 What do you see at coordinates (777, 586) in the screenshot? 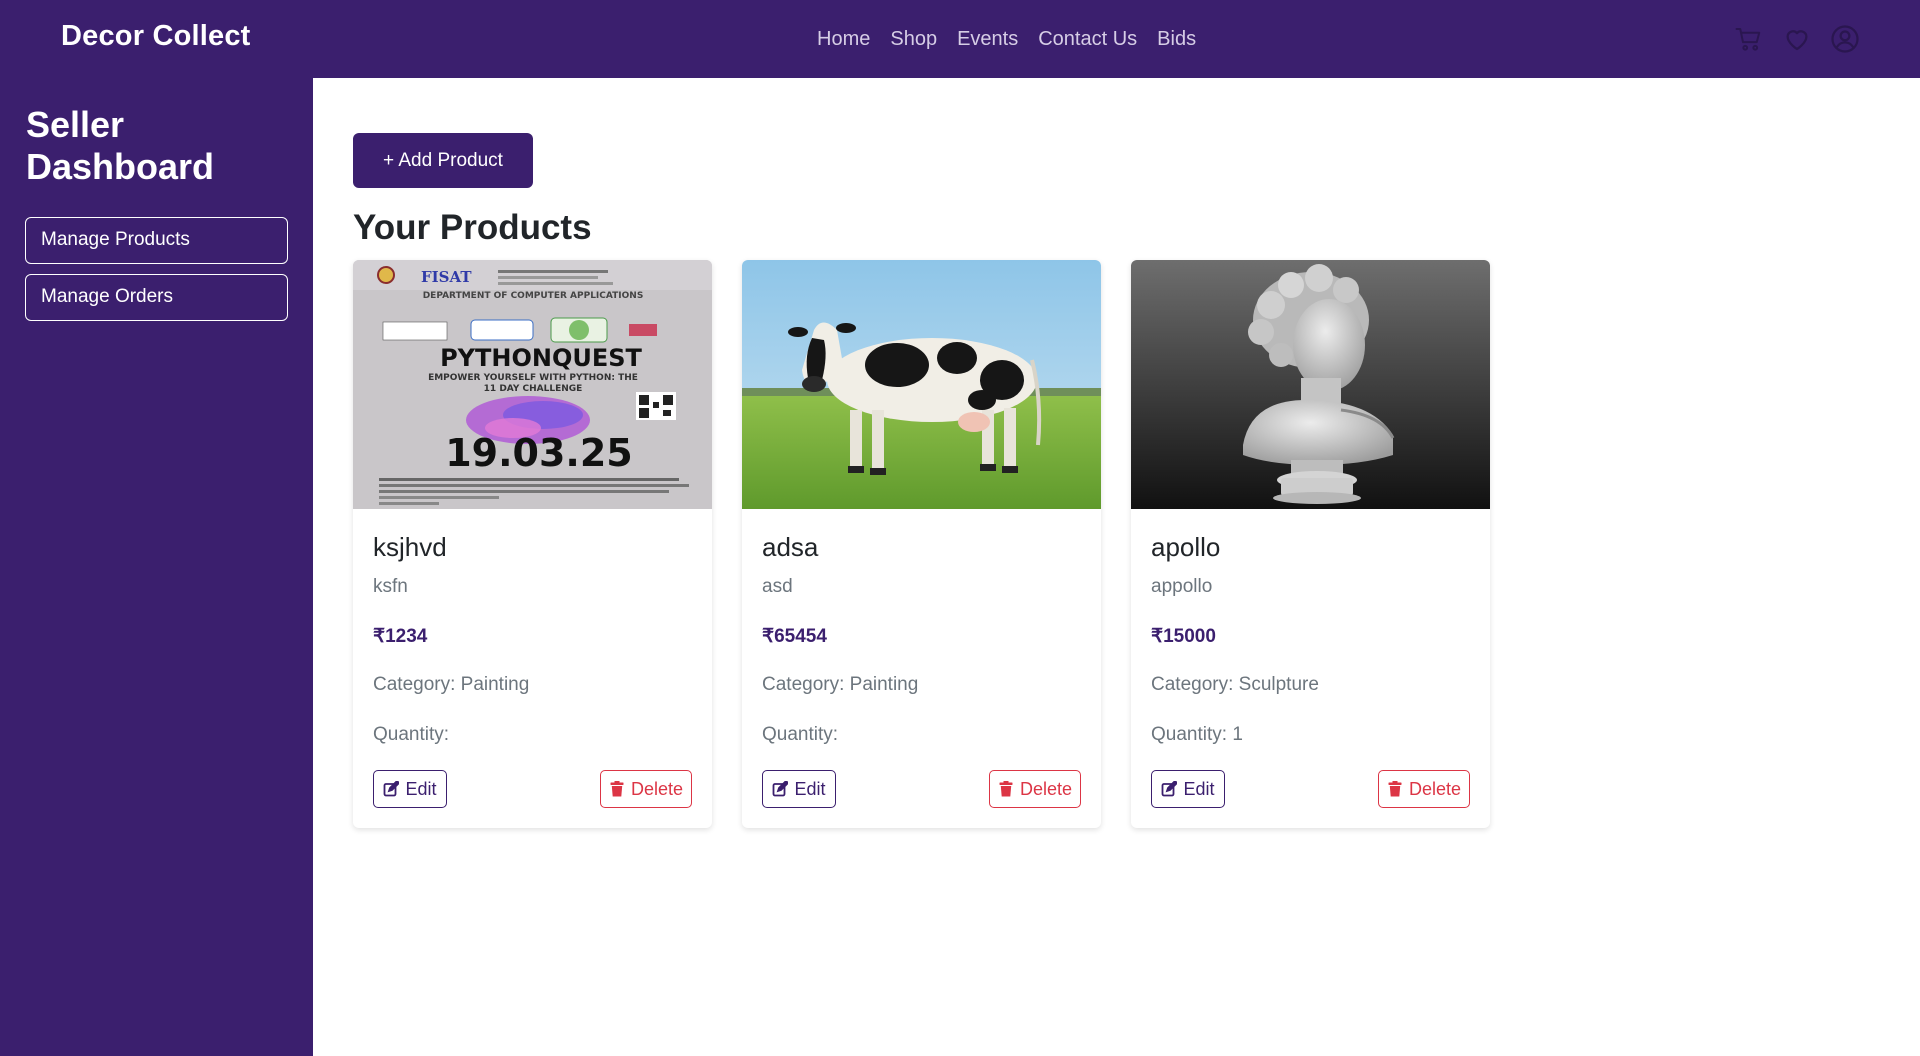
I see `product-description: asd` at bounding box center [777, 586].